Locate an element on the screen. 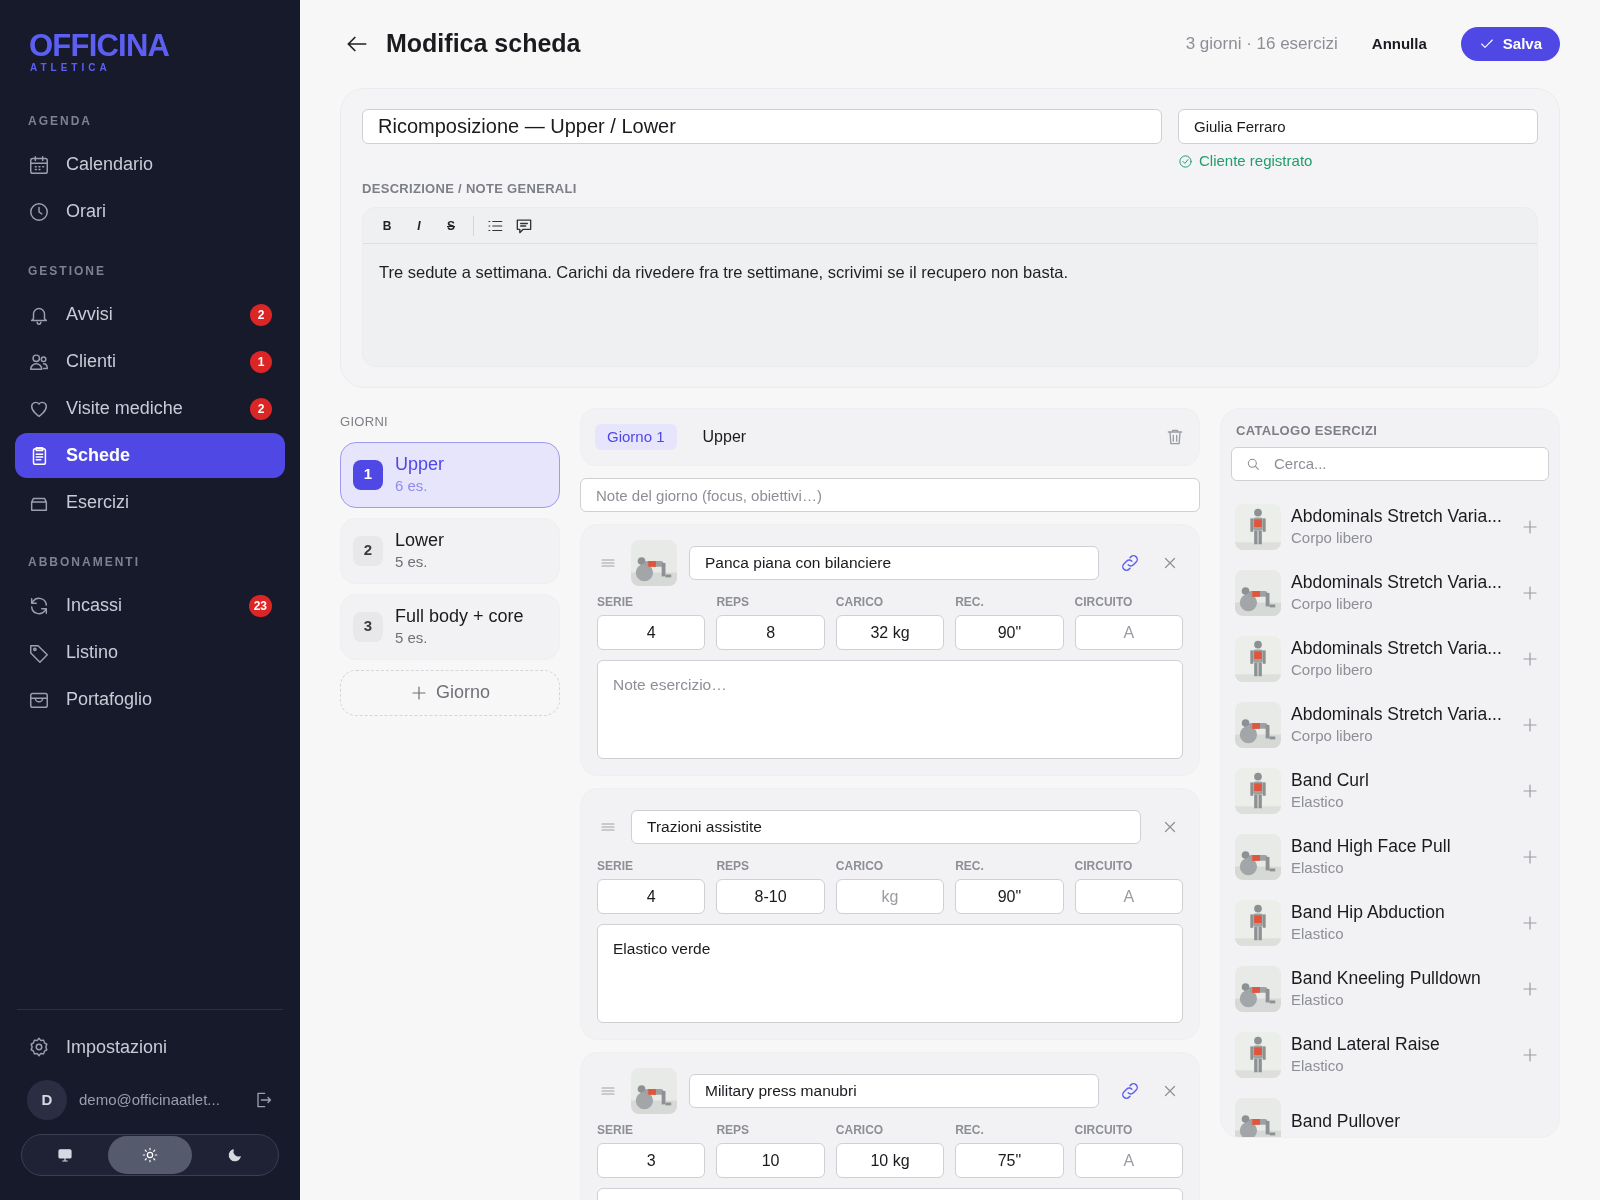 This screenshot has height=1200, width=1600. format-button: I is located at coordinates (419, 225).